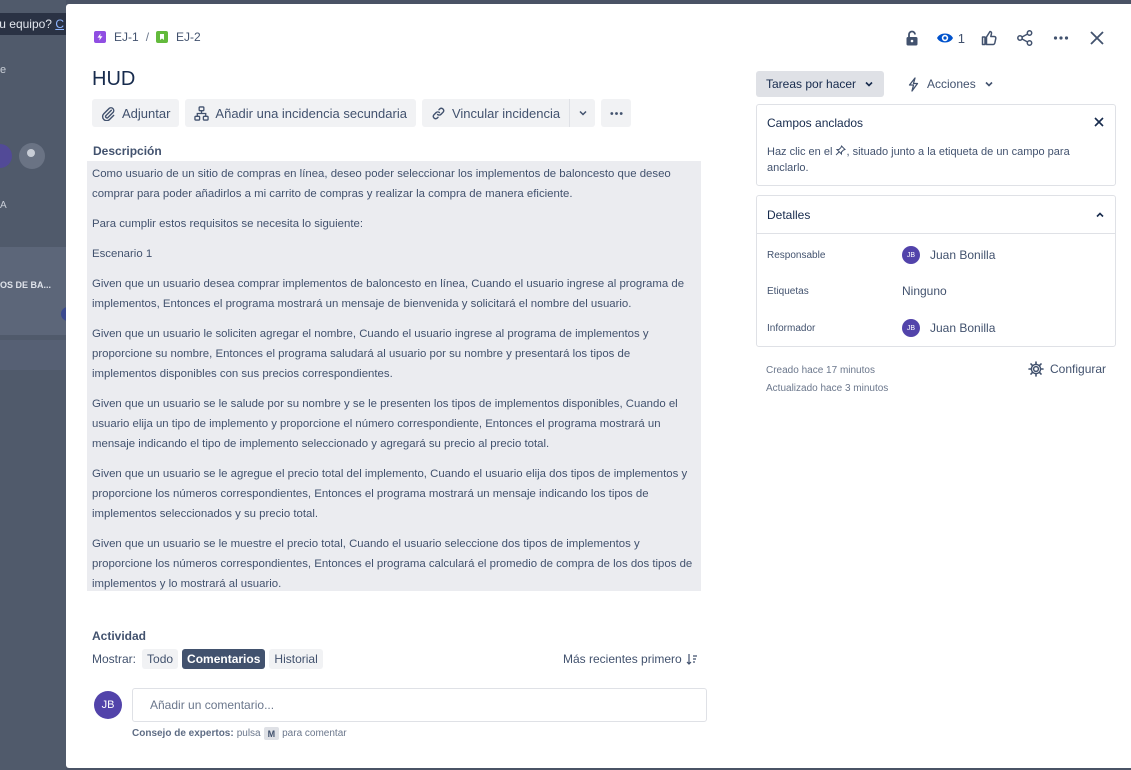  What do you see at coordinates (913, 84) in the screenshot?
I see `lightning-icon` at bounding box center [913, 84].